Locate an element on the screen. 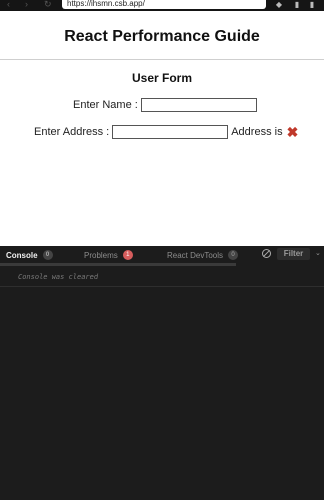  reload-icon: ↻ is located at coordinates (48, 5).